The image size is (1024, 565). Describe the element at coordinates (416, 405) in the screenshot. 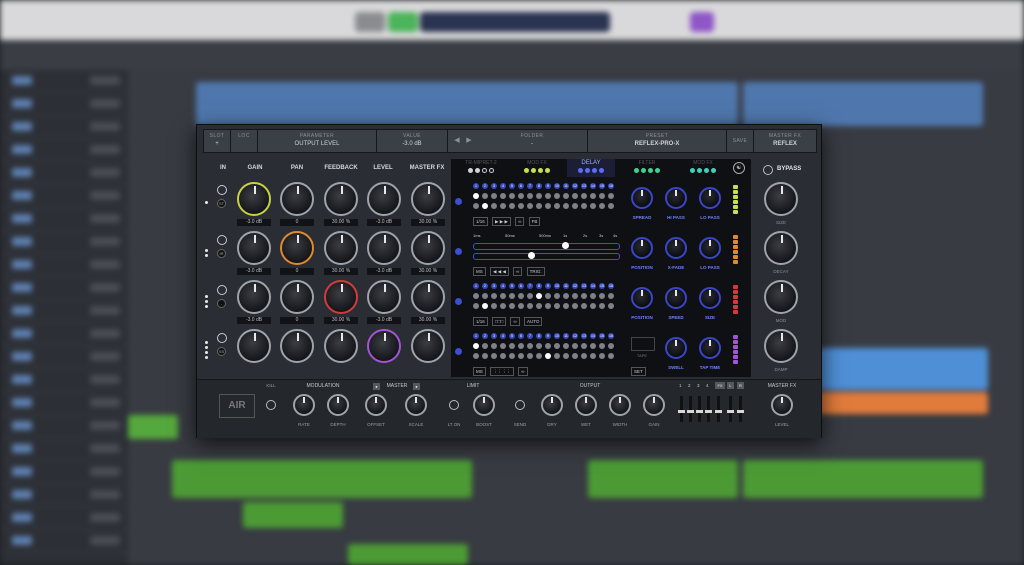

I see `scale-knob` at that location.